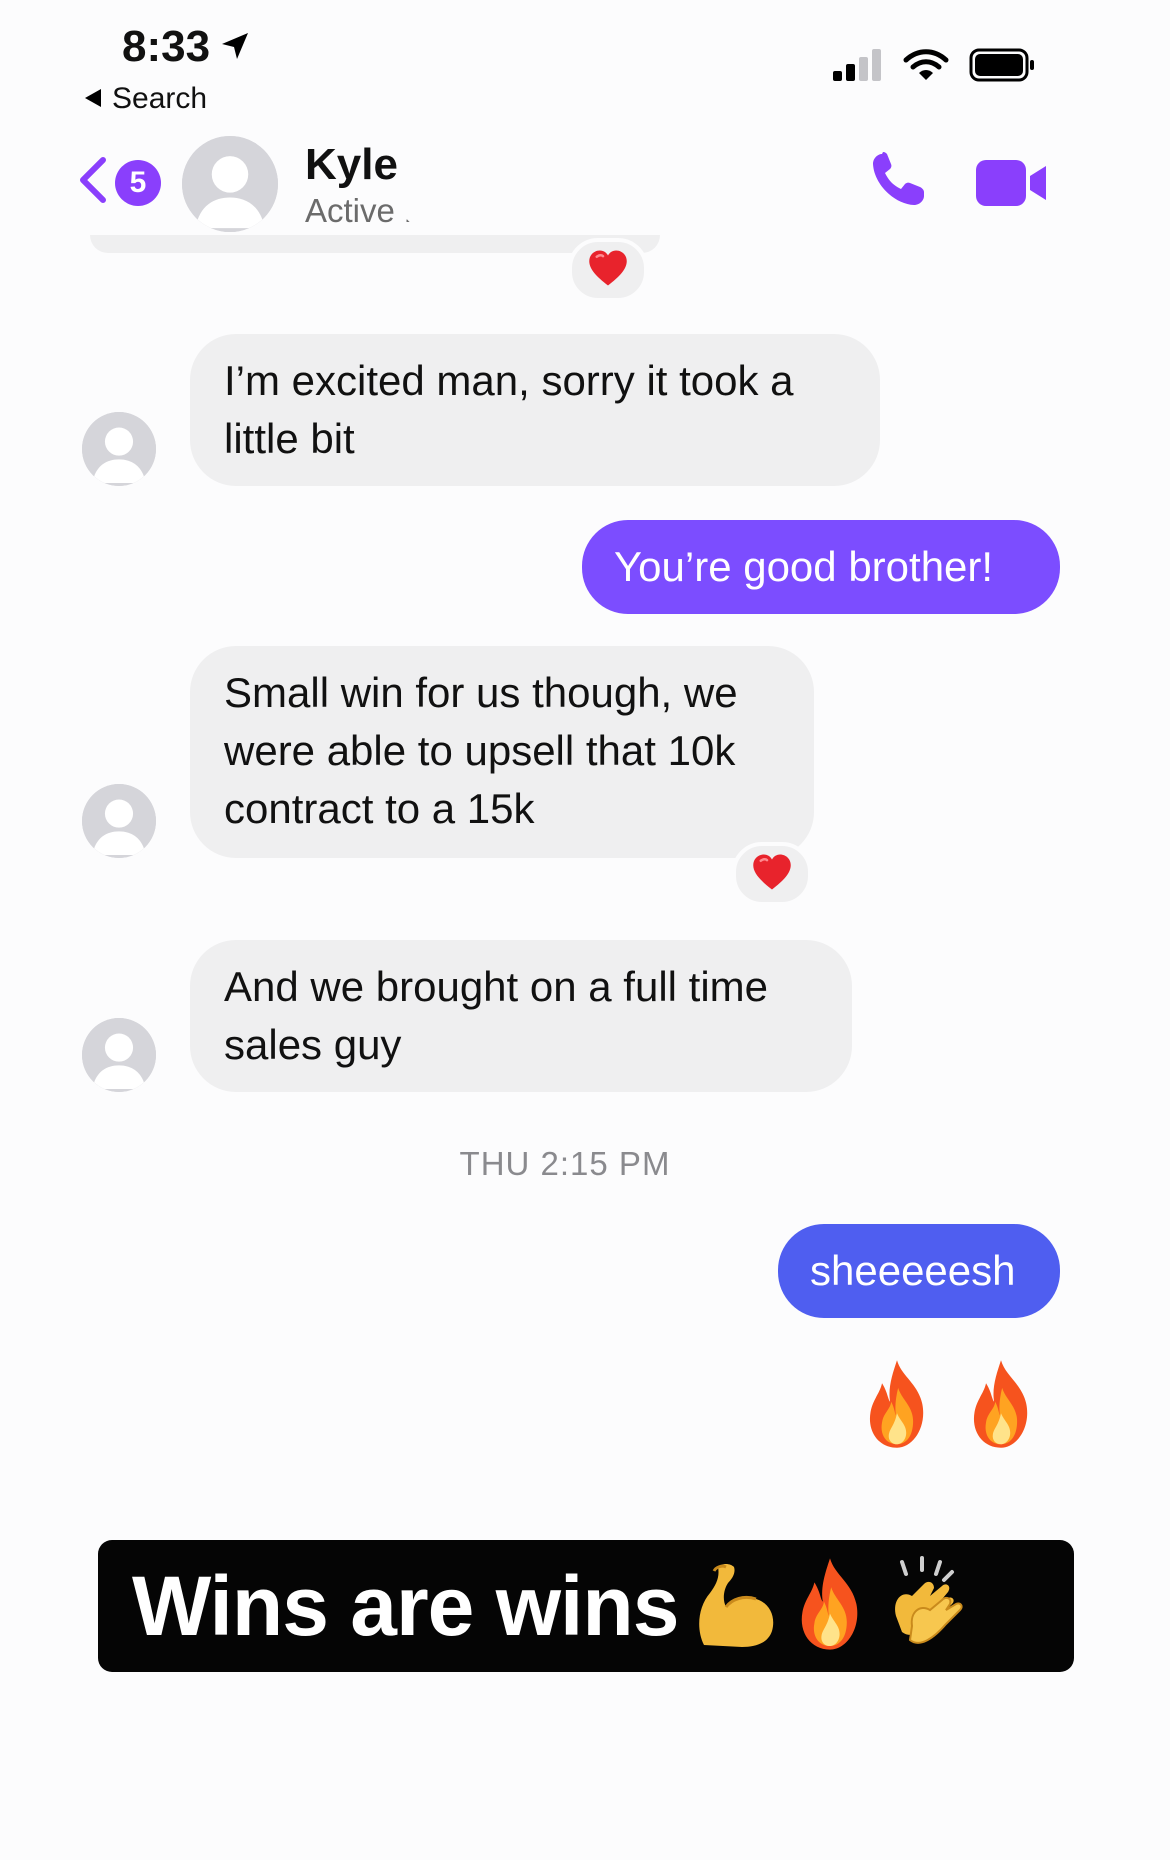 Image resolution: width=1170 pixels, height=1860 pixels. Describe the element at coordinates (351, 165) in the screenshot. I see `contact-name: Kyle` at that location.